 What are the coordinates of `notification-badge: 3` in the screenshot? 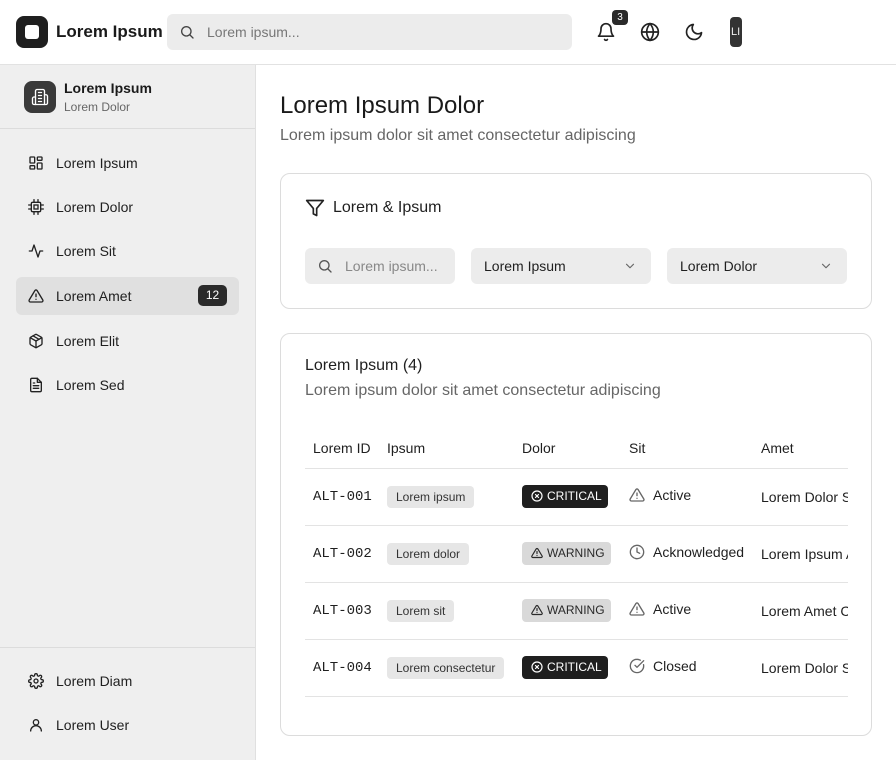 It's located at (620, 17).